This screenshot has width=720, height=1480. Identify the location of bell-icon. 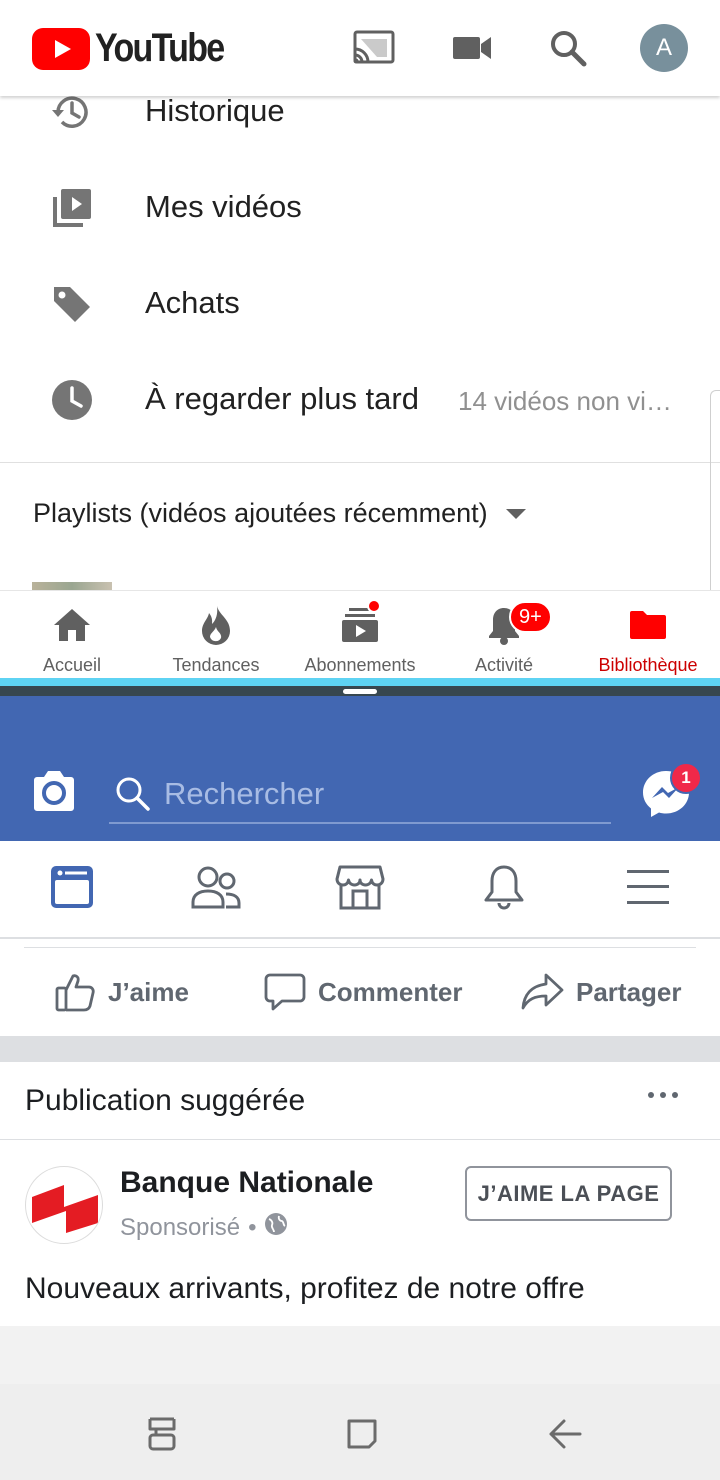
(504, 889).